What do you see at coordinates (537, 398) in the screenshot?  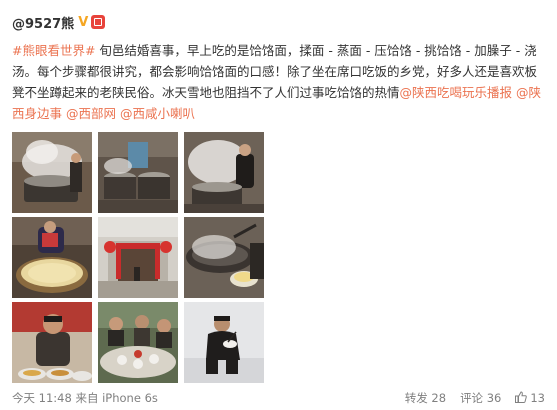 I see `like-count: 13` at bounding box center [537, 398].